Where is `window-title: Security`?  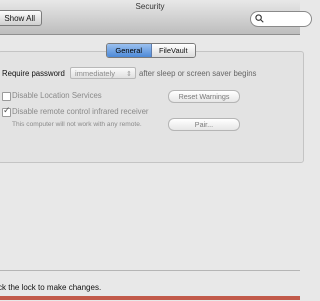 window-title: Security is located at coordinates (150, 6).